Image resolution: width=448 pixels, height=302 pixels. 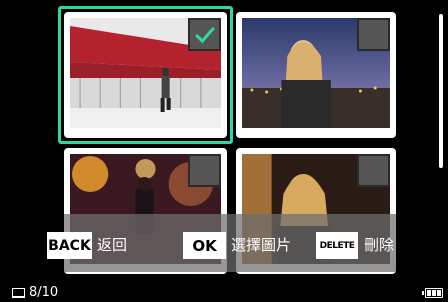 I want to click on back-label: 返回, so click(x=112, y=245).